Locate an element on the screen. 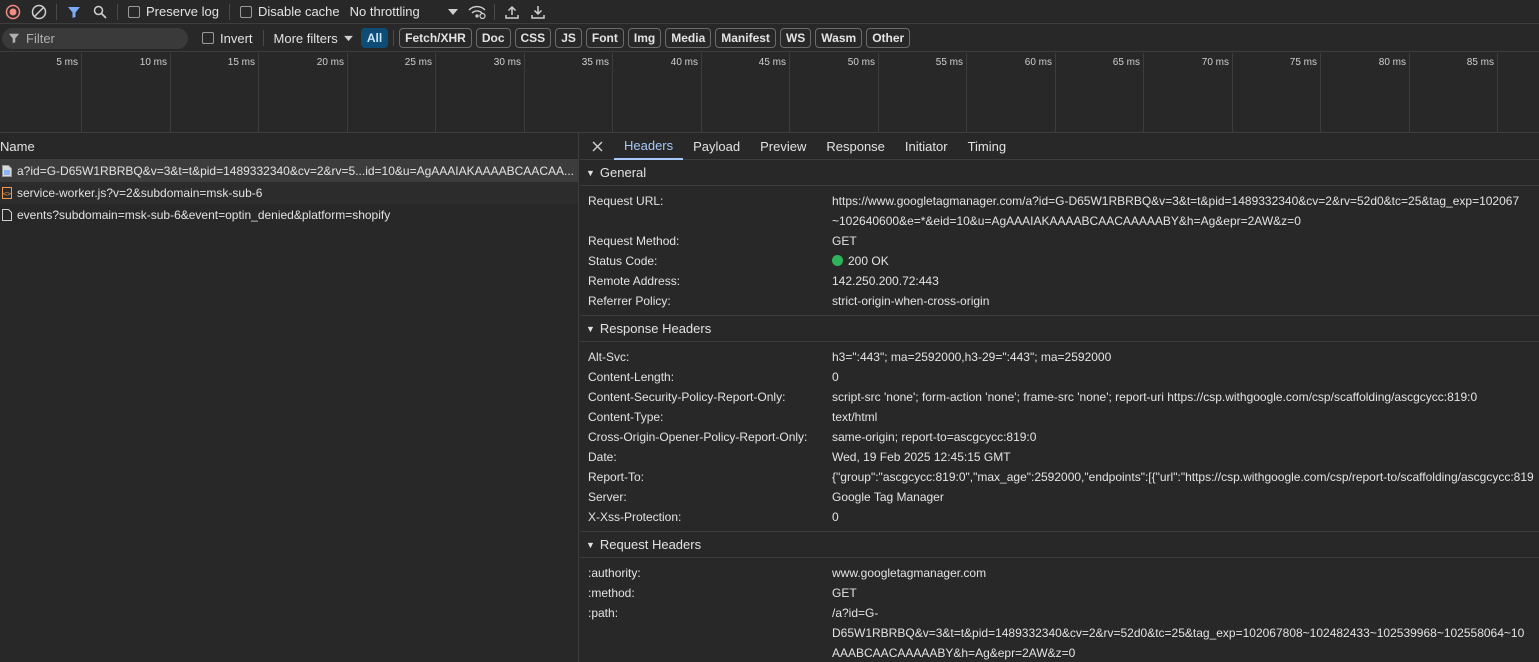 The image size is (1539, 662). header-key: Content-Length: is located at coordinates (631, 377).